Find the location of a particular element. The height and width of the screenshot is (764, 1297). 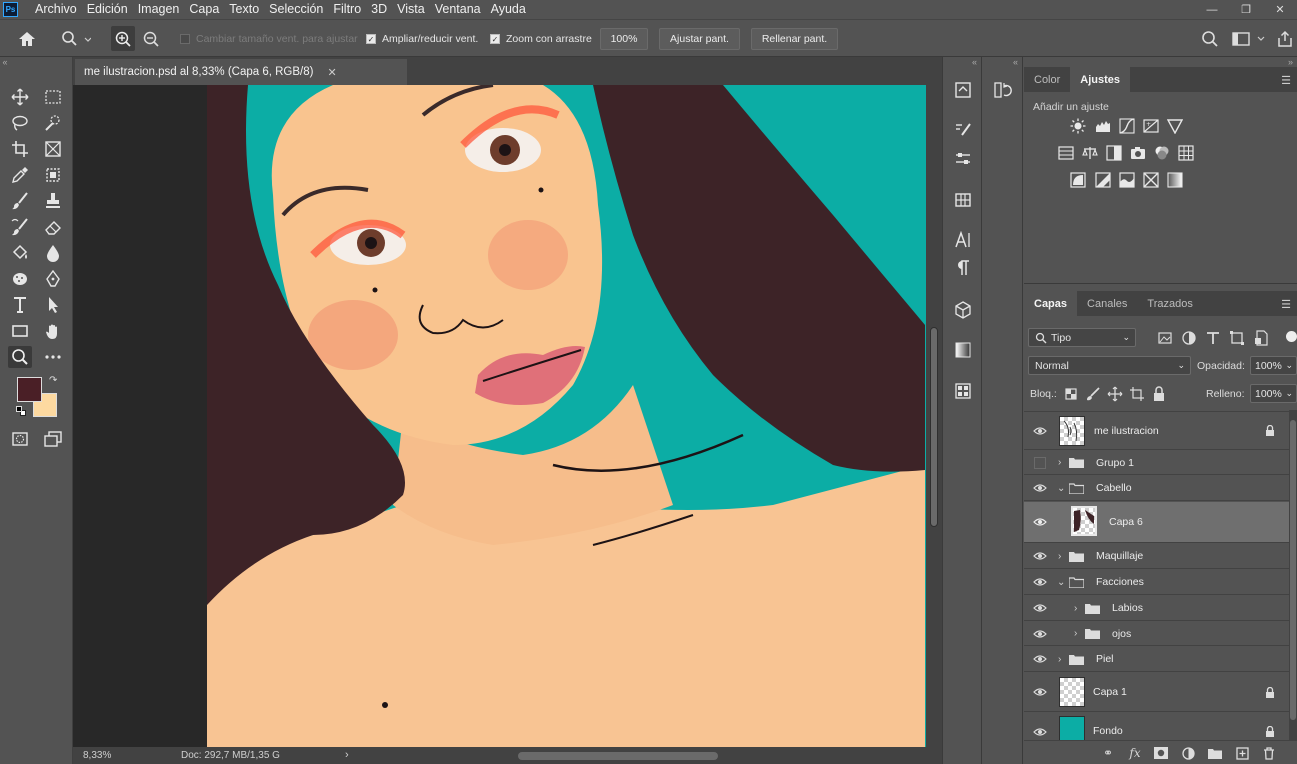

filter-smart-object-icon is located at coordinates (1261, 338).